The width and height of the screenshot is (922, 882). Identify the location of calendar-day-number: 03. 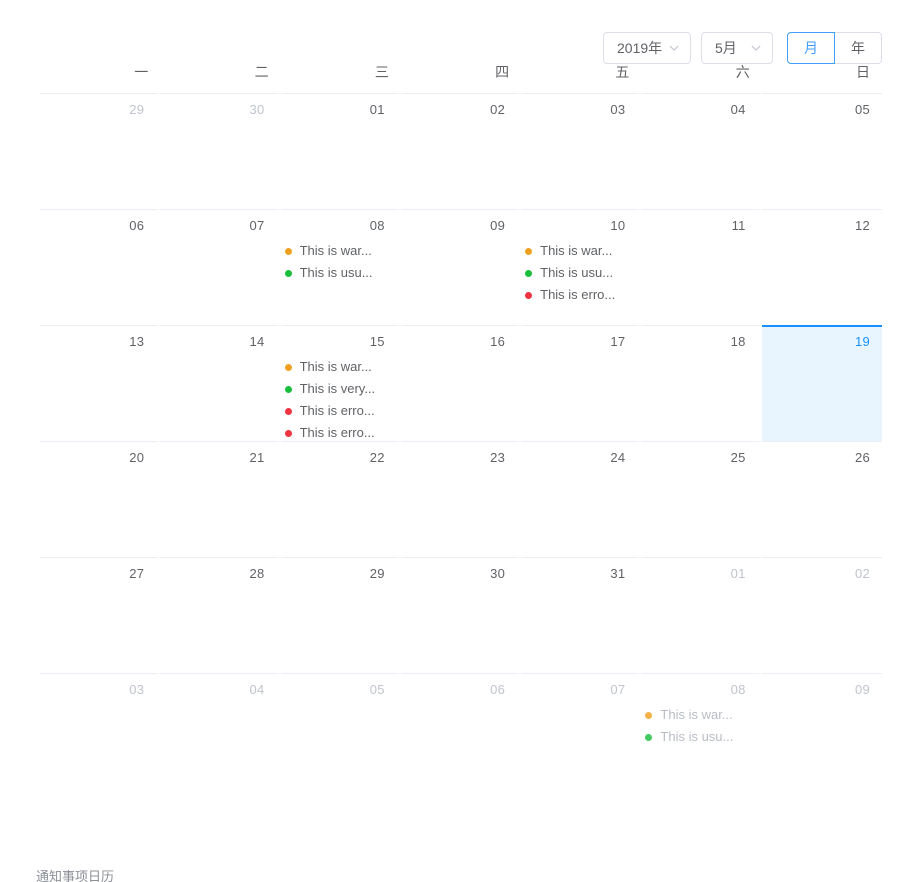
(618, 109).